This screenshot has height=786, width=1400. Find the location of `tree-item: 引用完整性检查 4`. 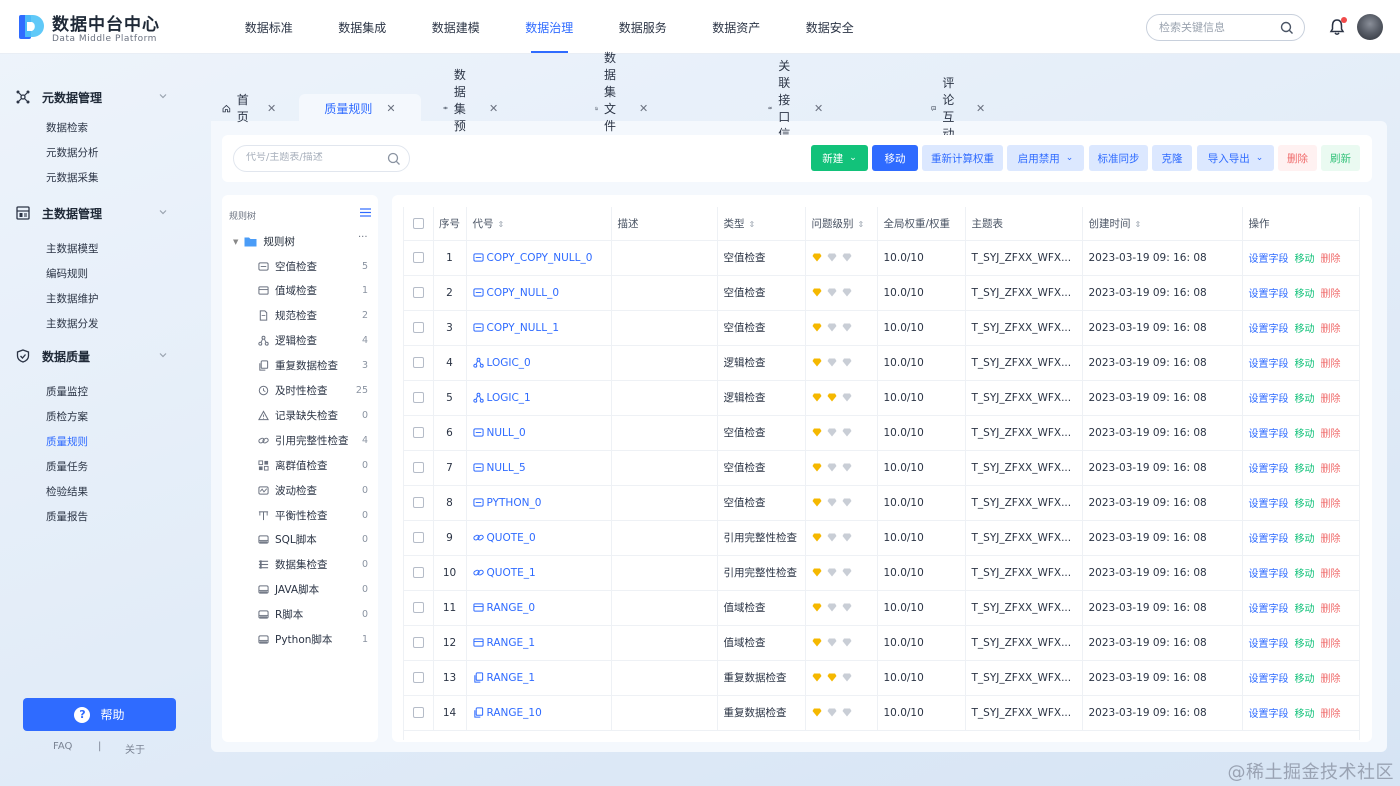

tree-item: 引用完整性检查 4 is located at coordinates (314, 440).